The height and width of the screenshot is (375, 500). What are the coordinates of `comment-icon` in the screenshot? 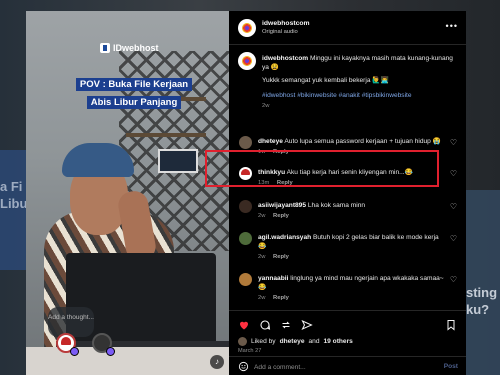 It's located at (265, 325).